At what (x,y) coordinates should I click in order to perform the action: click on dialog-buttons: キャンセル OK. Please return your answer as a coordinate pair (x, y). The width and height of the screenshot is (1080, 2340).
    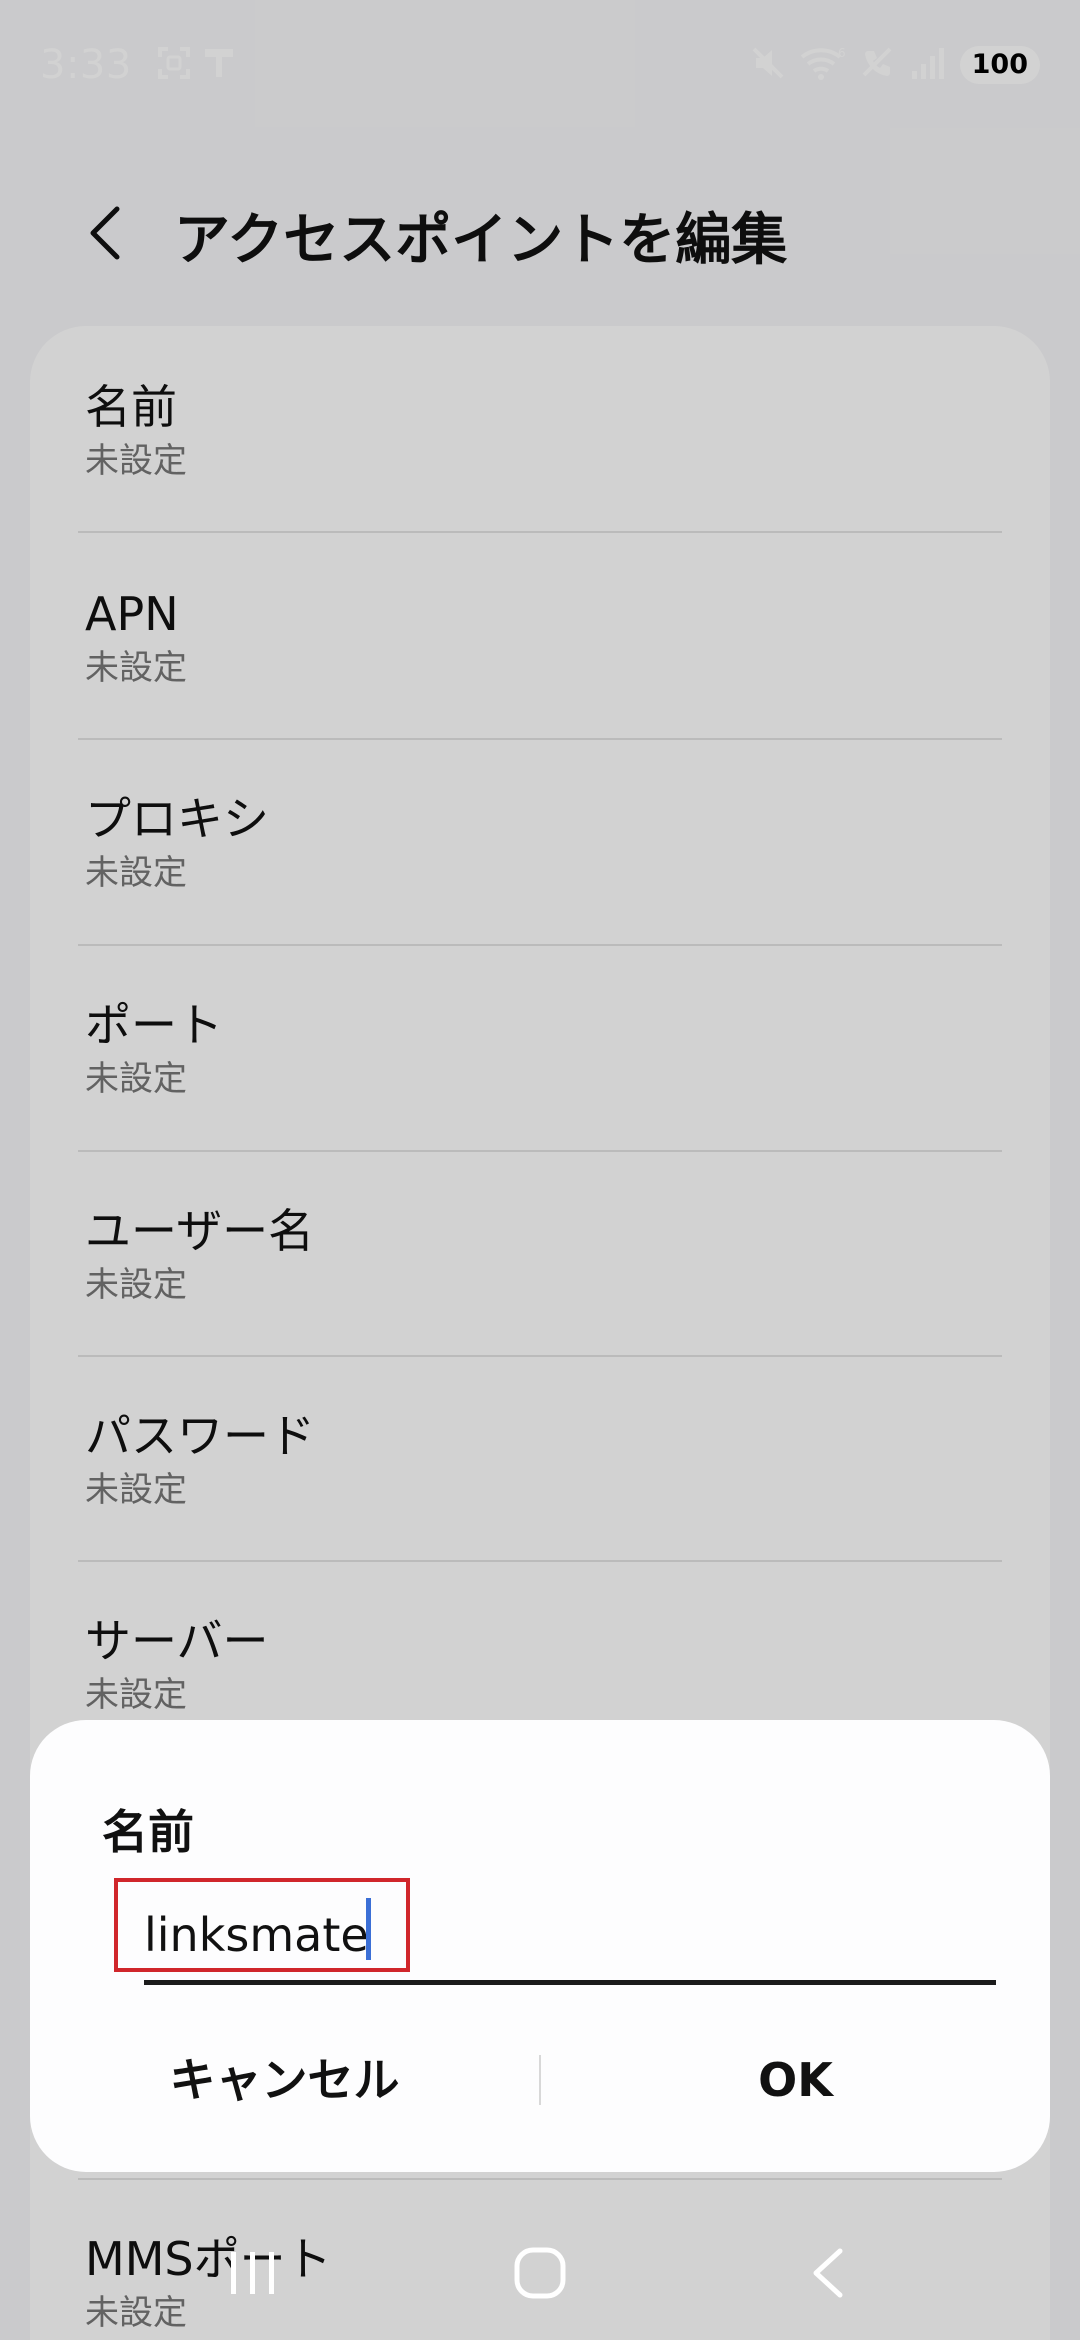
    Looking at the image, I should click on (540, 2080).